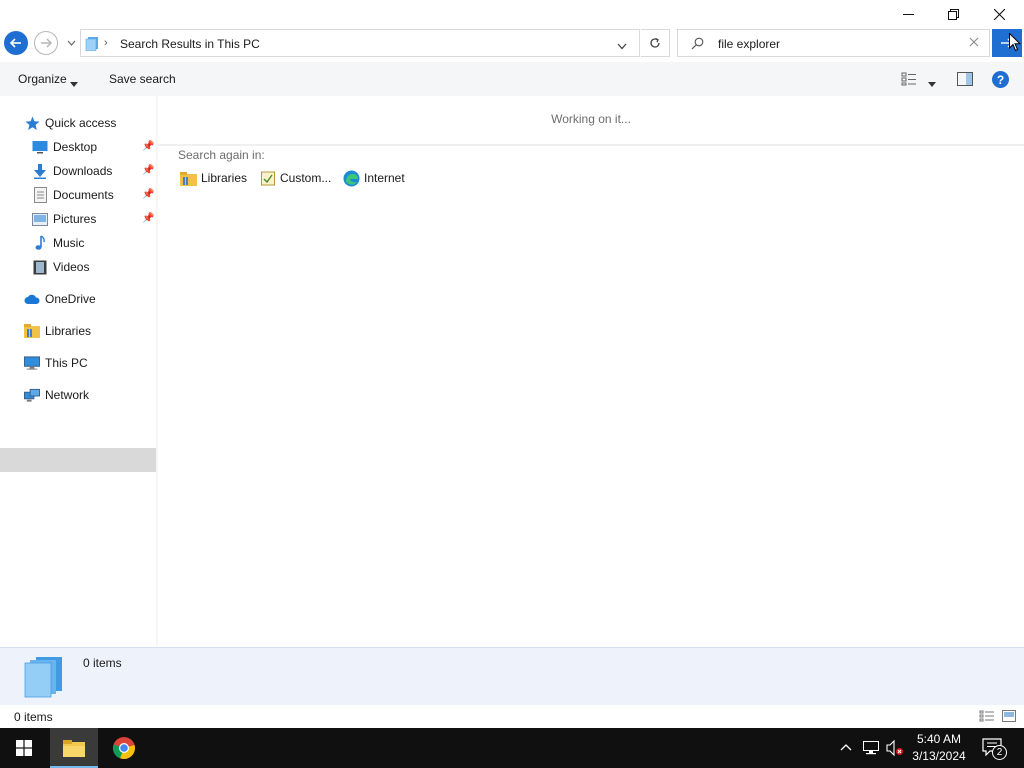 This screenshot has width=1024, height=768. I want to click on music-icon, so click(40, 243).